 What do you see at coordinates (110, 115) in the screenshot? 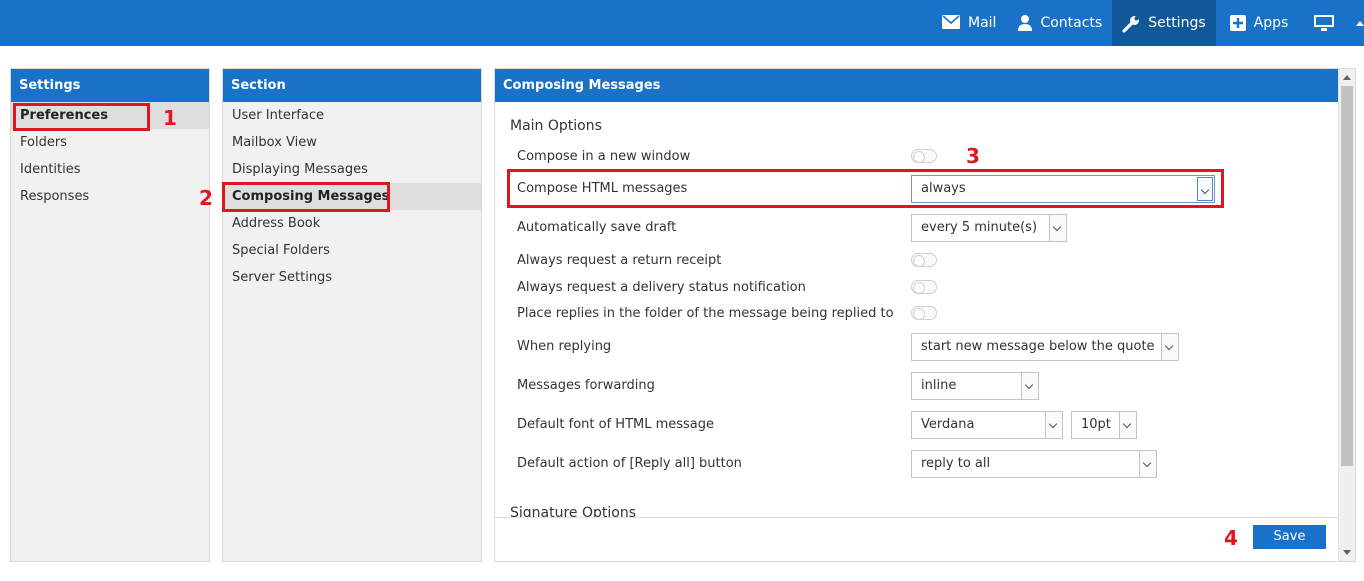
I see `settings-item-preferences: Preferences` at bounding box center [110, 115].